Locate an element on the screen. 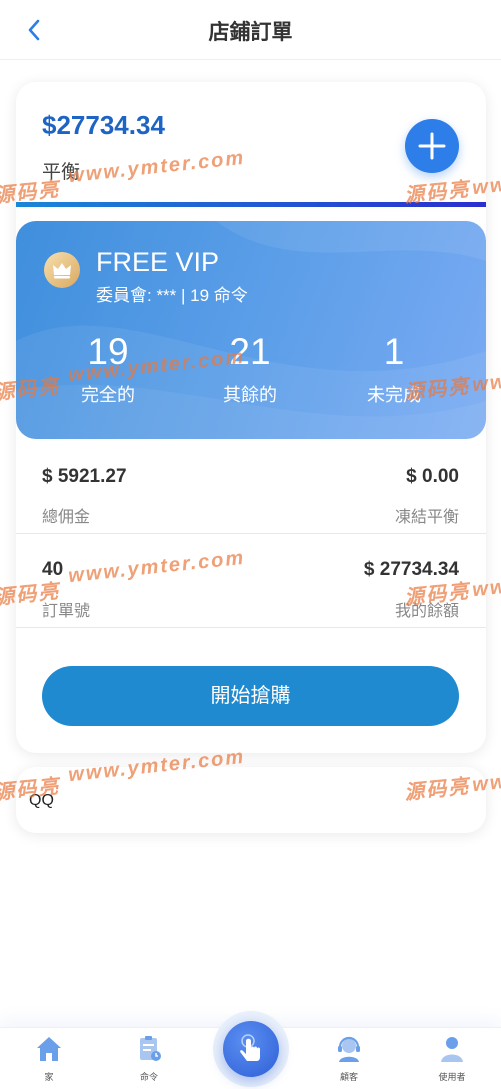 The height and width of the screenshot is (1089, 501). stat-label: 完全的 is located at coordinates (108, 395).